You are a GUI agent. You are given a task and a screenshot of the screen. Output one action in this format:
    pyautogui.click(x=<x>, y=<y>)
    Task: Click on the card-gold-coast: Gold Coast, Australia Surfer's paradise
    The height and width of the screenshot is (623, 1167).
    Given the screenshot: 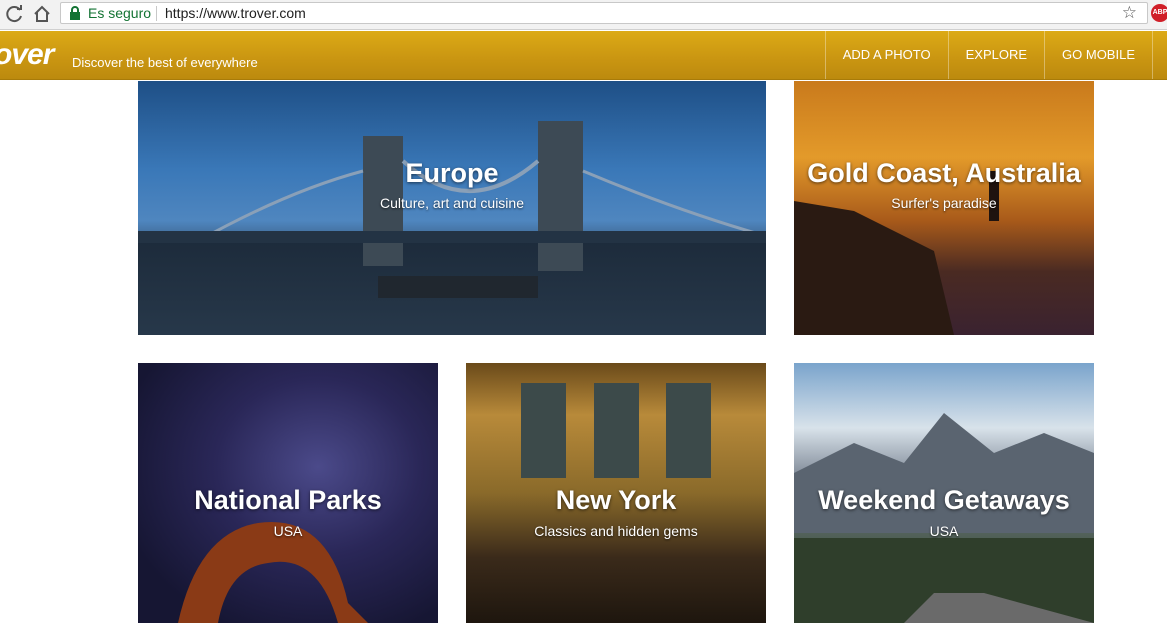 What is the action you would take?
    pyautogui.click(x=944, y=208)
    